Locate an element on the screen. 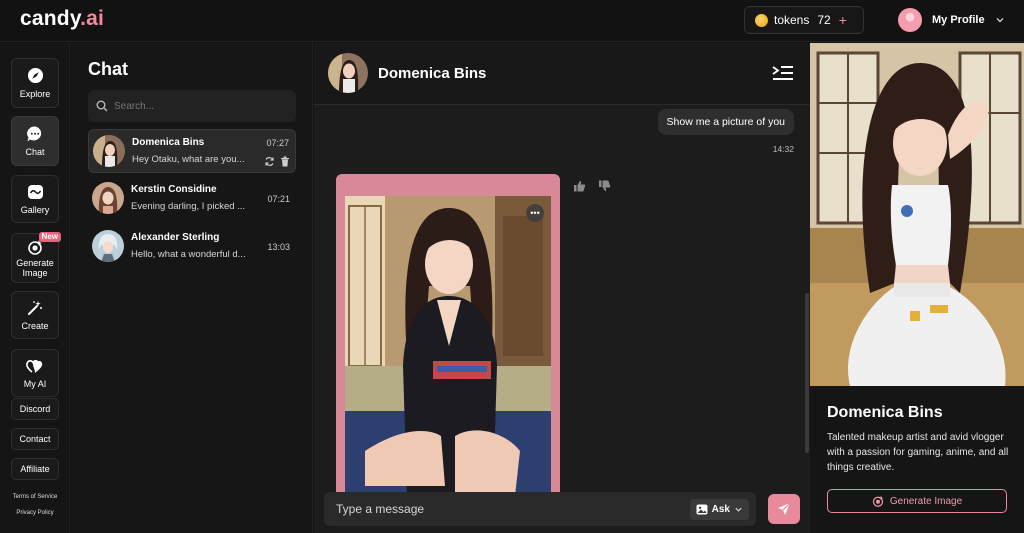 The height and width of the screenshot is (533, 1024). privacy-link: Privacy Policy is located at coordinates (35, 513).